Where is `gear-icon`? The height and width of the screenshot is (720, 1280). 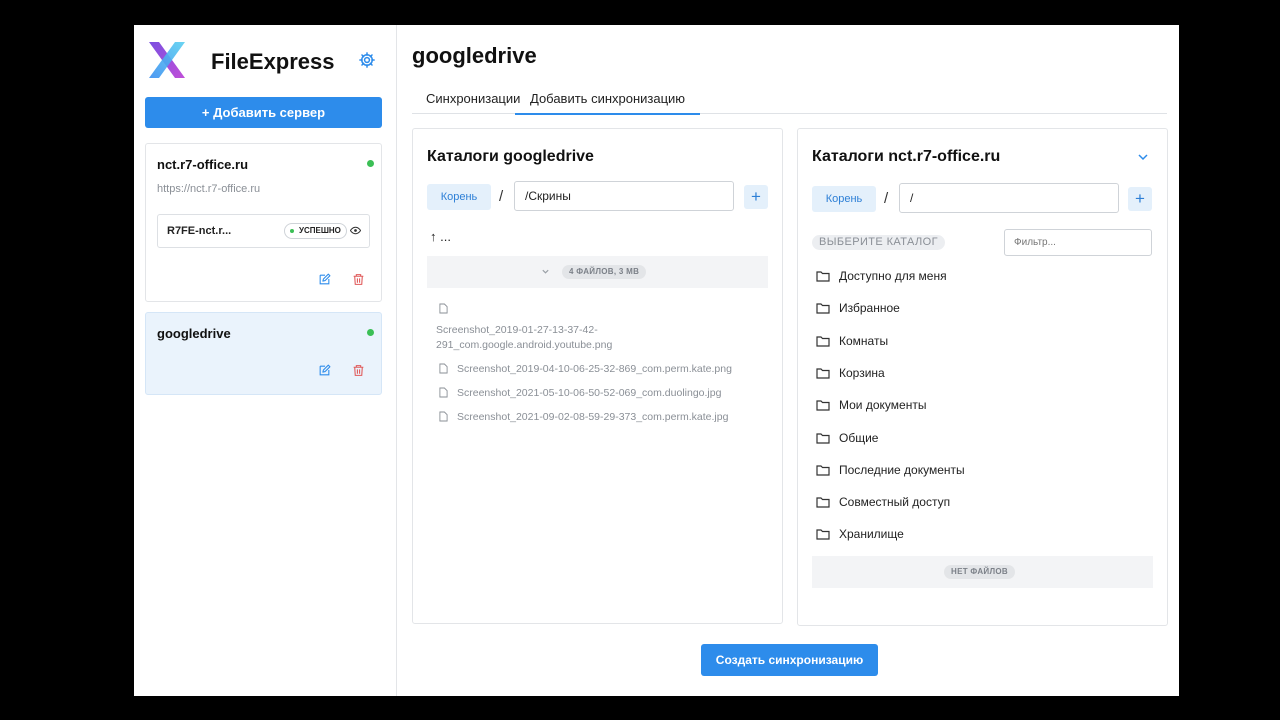 gear-icon is located at coordinates (367, 60).